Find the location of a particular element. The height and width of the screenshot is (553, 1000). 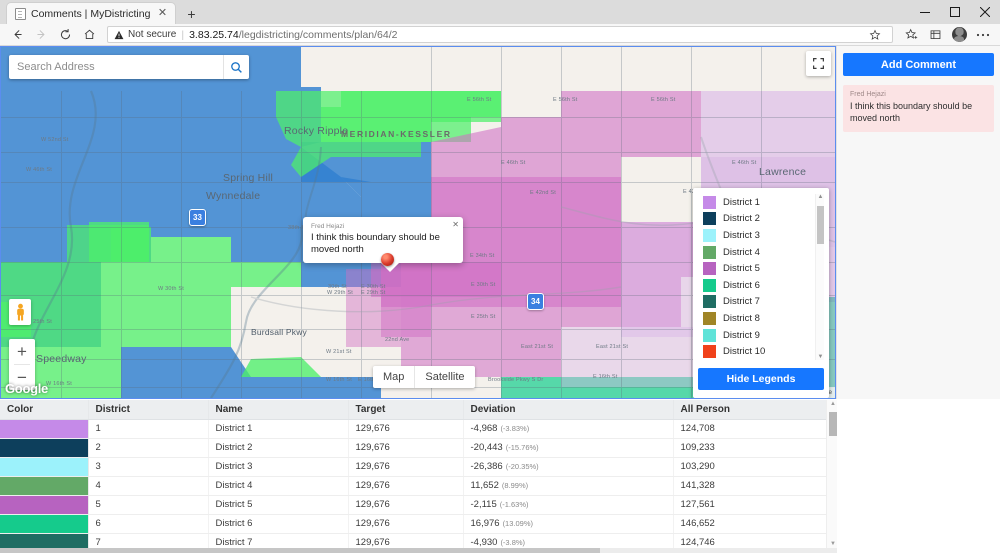

table-row: 1 District 1 129,676 -4,968 (-3.83%) 124,708 is located at coordinates (414, 429).